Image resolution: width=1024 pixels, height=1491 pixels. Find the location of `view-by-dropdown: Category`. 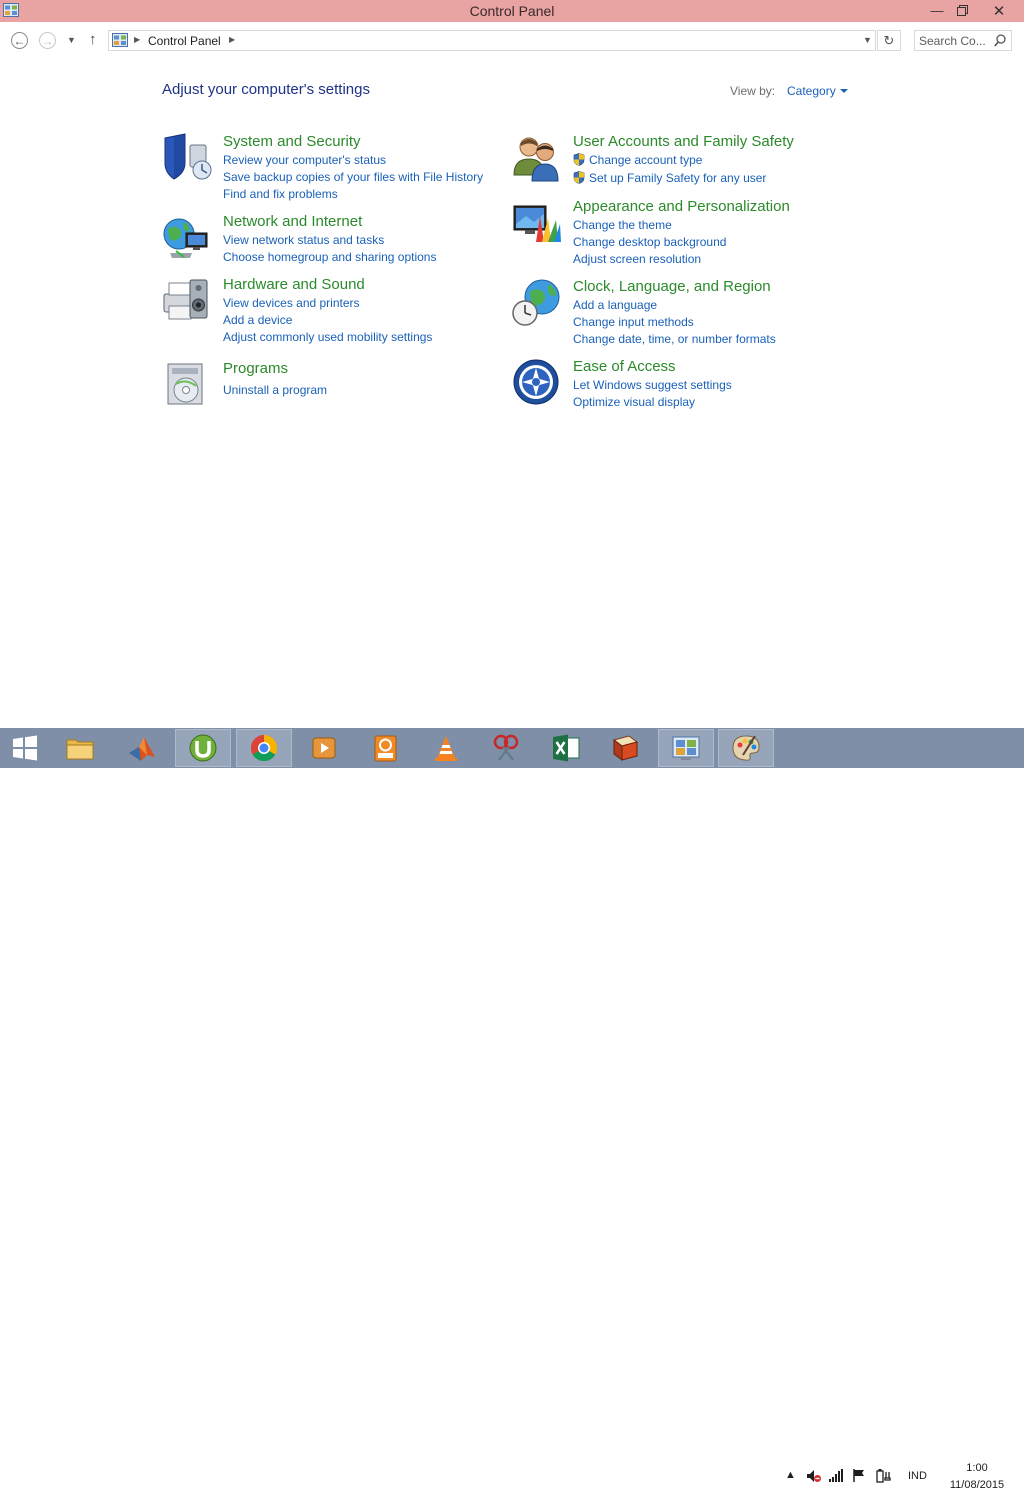

view-by-dropdown: Category is located at coordinates (811, 91).